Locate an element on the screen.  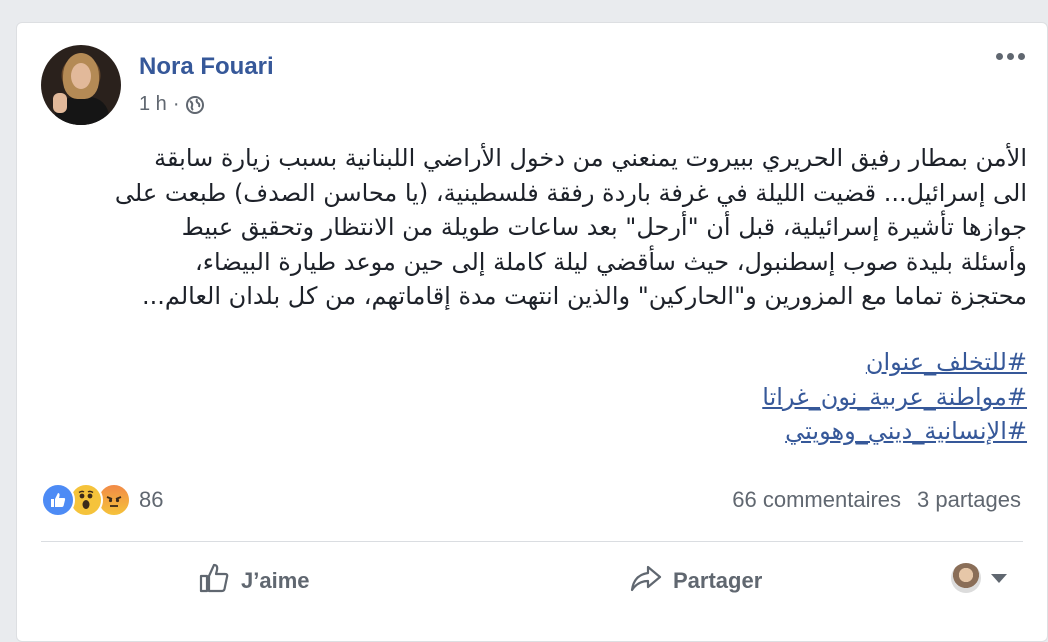
like-button: J’aime is located at coordinates (253, 581).